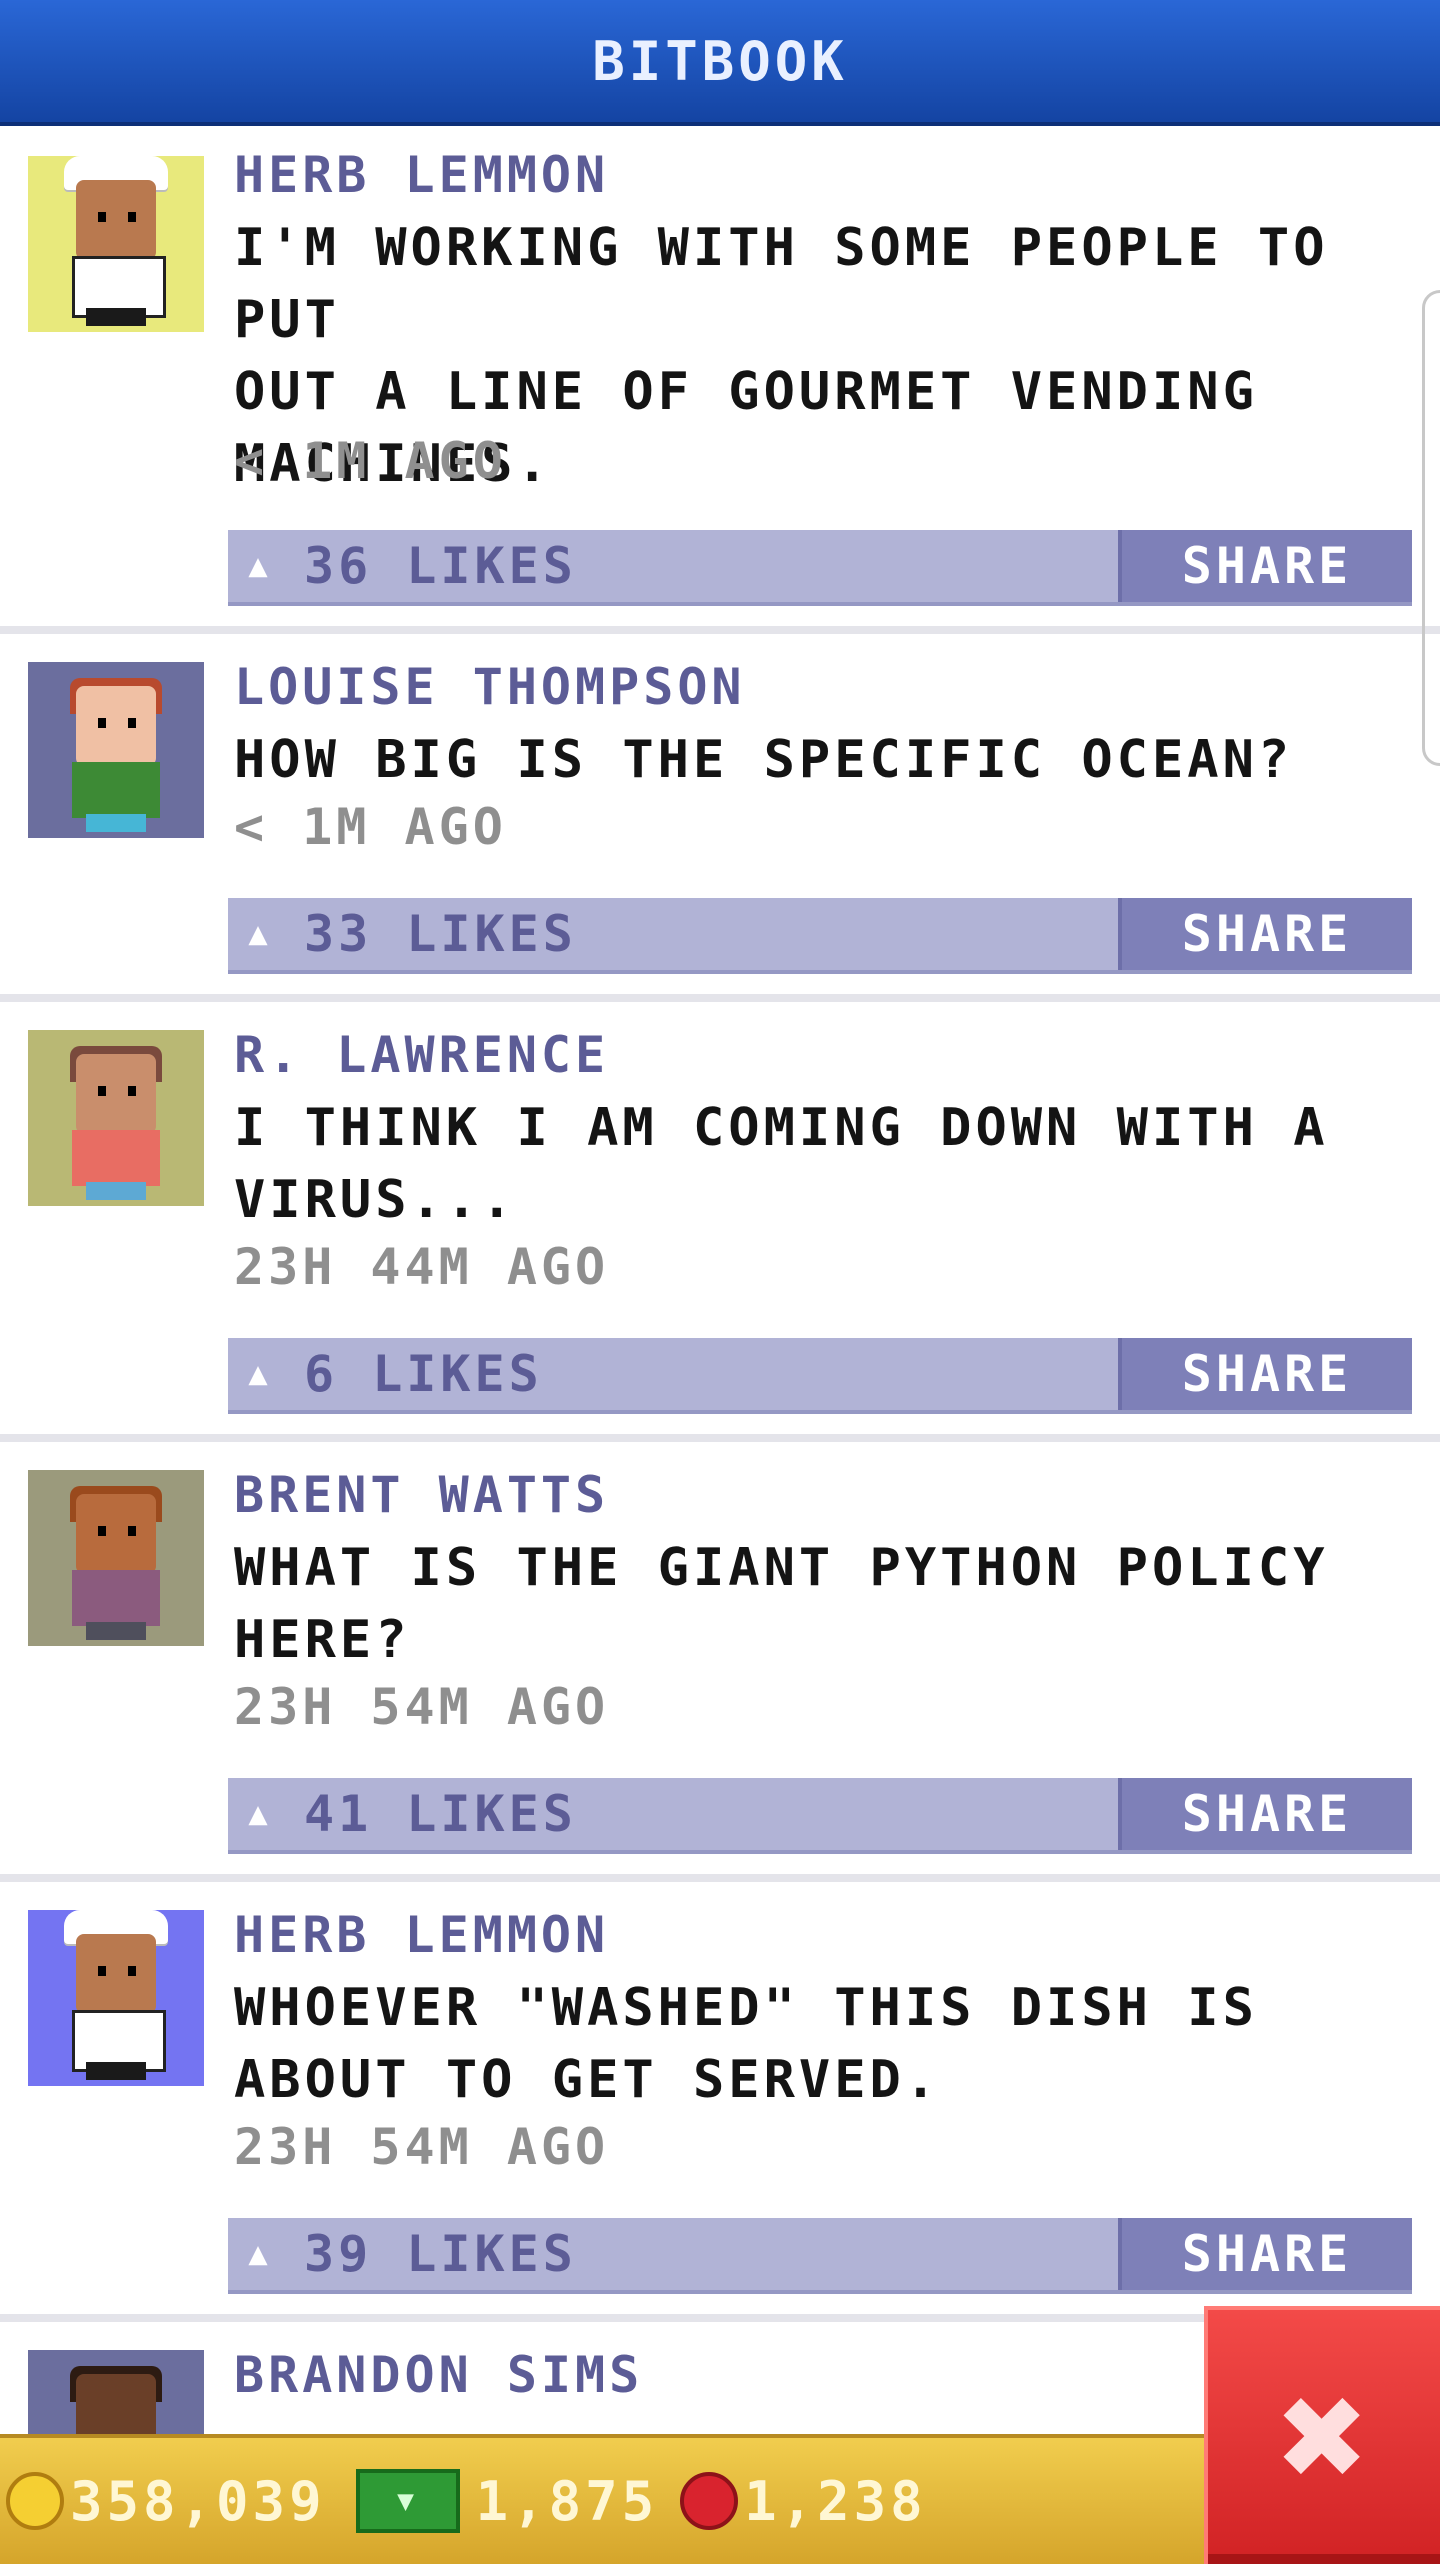 Image resolution: width=1440 pixels, height=2564 pixels. I want to click on bux-counter: 1,238, so click(792, 2501).